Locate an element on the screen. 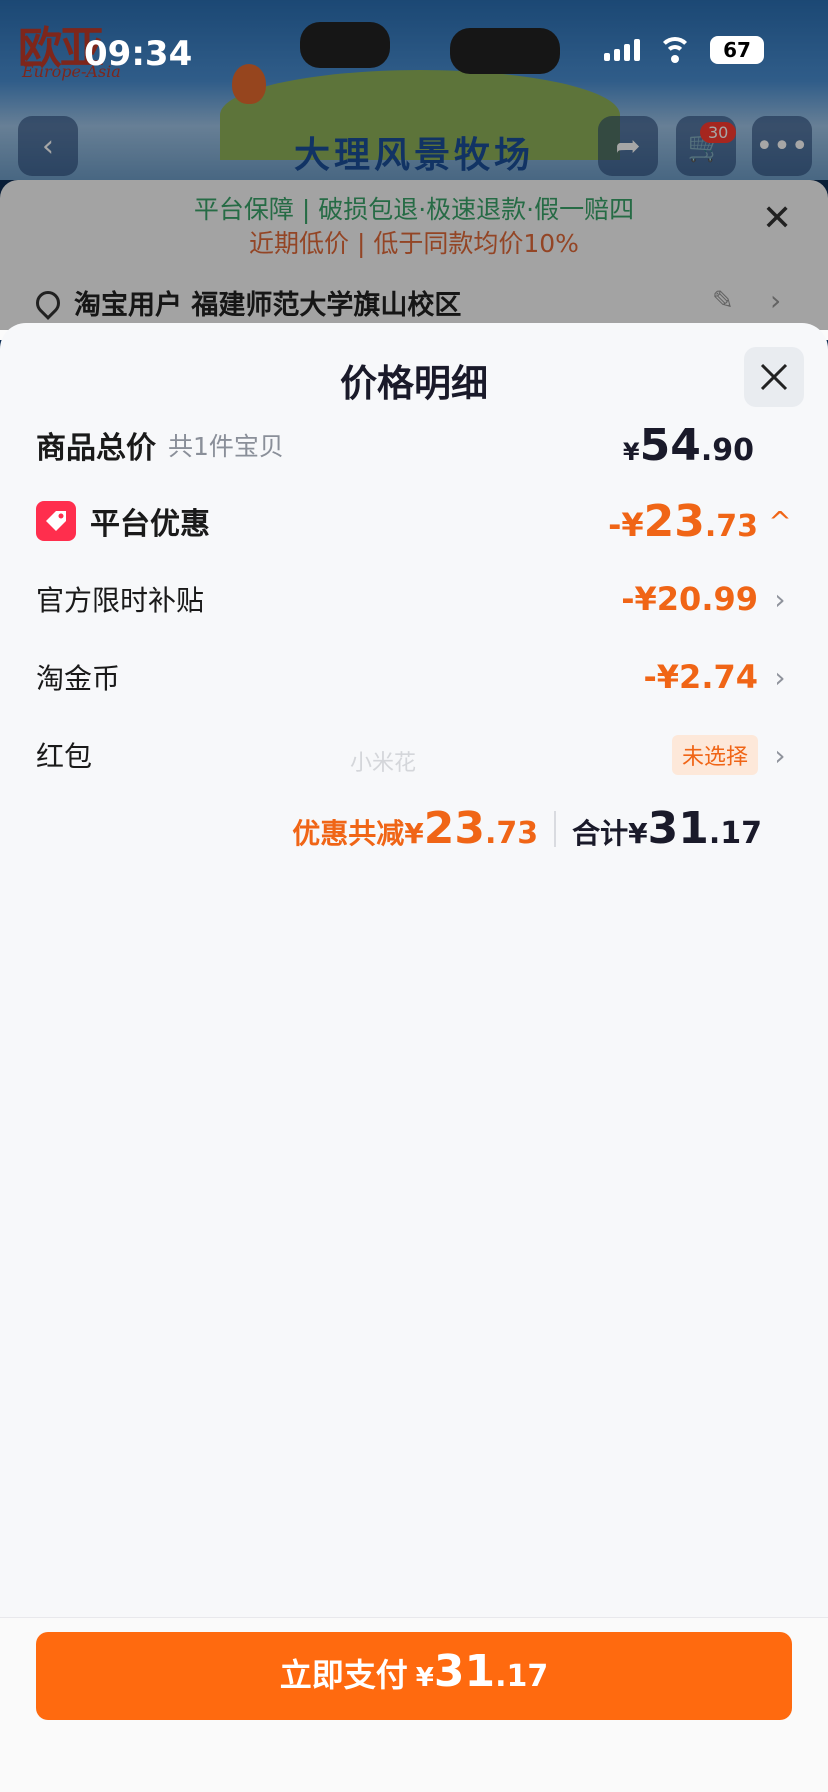 This screenshot has width=828, height=1792. pay-integer: 31 is located at coordinates (464, 1671).